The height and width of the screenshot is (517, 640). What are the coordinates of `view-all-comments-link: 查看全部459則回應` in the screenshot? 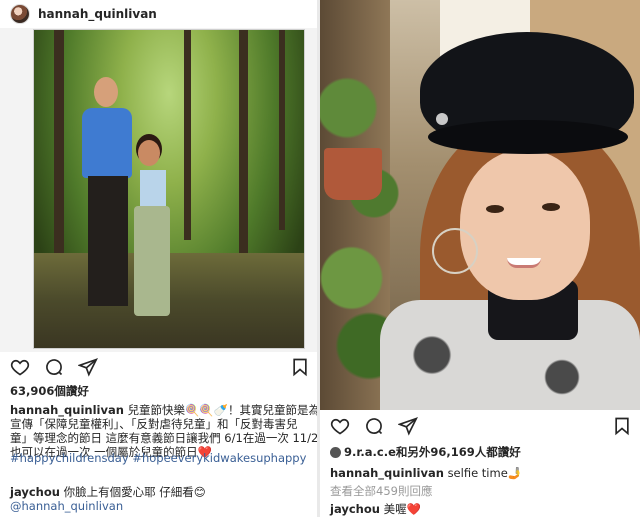 It's located at (381, 491).